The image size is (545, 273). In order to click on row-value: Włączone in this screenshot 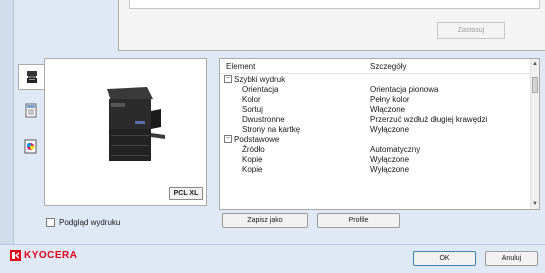, I will do `click(388, 109)`.